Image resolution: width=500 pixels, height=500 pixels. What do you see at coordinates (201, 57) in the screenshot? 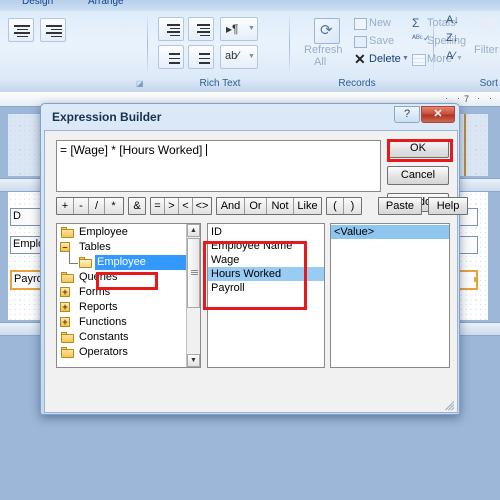
I see `bulleted-list-button` at bounding box center [201, 57].